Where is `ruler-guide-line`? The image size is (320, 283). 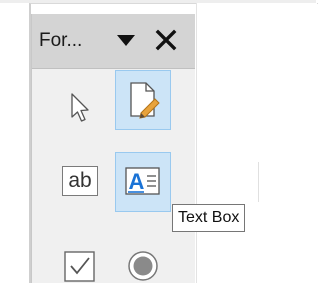
ruler-guide-line is located at coordinates (258, 182).